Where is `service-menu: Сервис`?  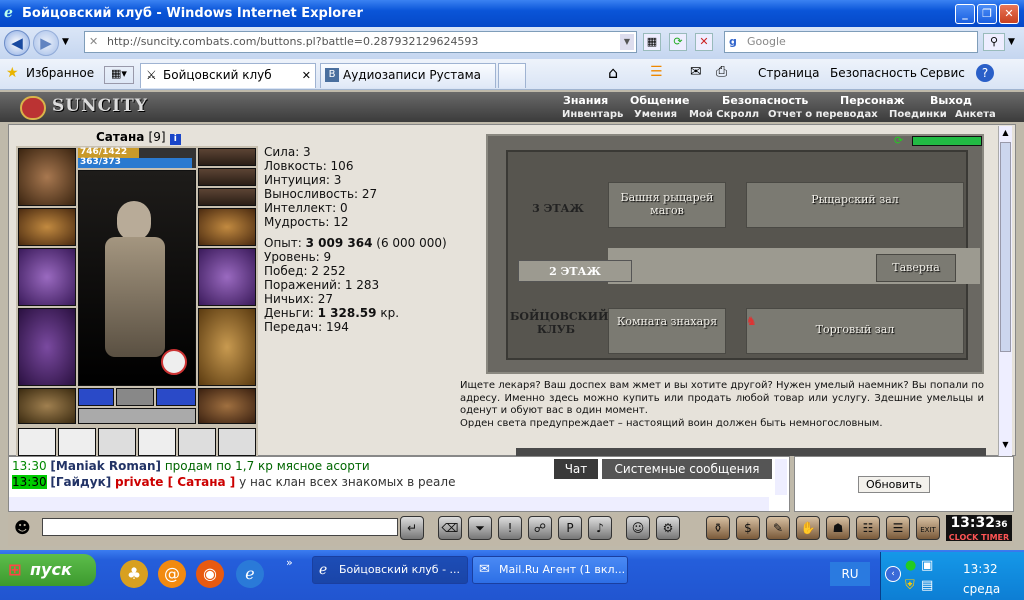 service-menu: Сервис is located at coordinates (942, 73).